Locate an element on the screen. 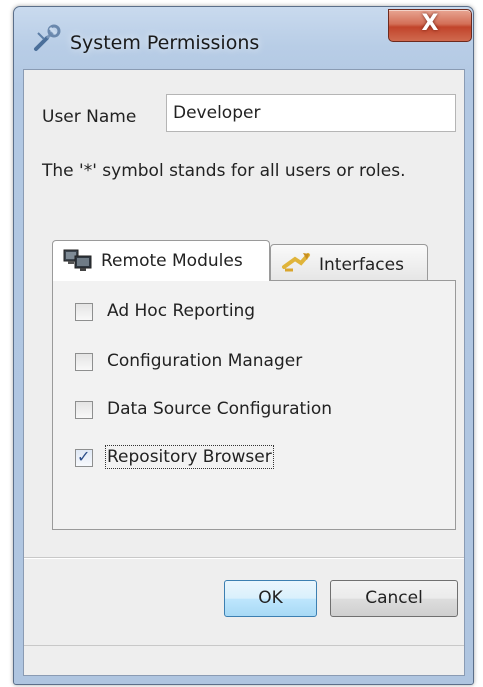 This screenshot has width=483, height=687. window-title: System Permissions is located at coordinates (165, 43).